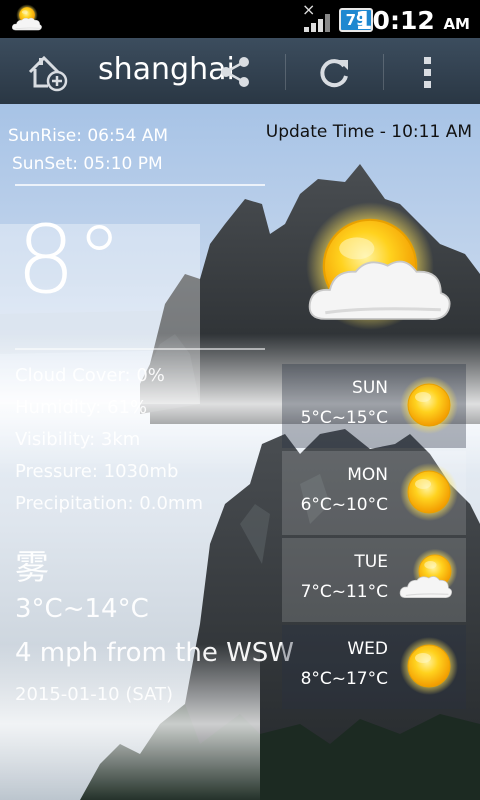 The height and width of the screenshot is (800, 480). I want to click on forecast-day: SUN, so click(370, 388).